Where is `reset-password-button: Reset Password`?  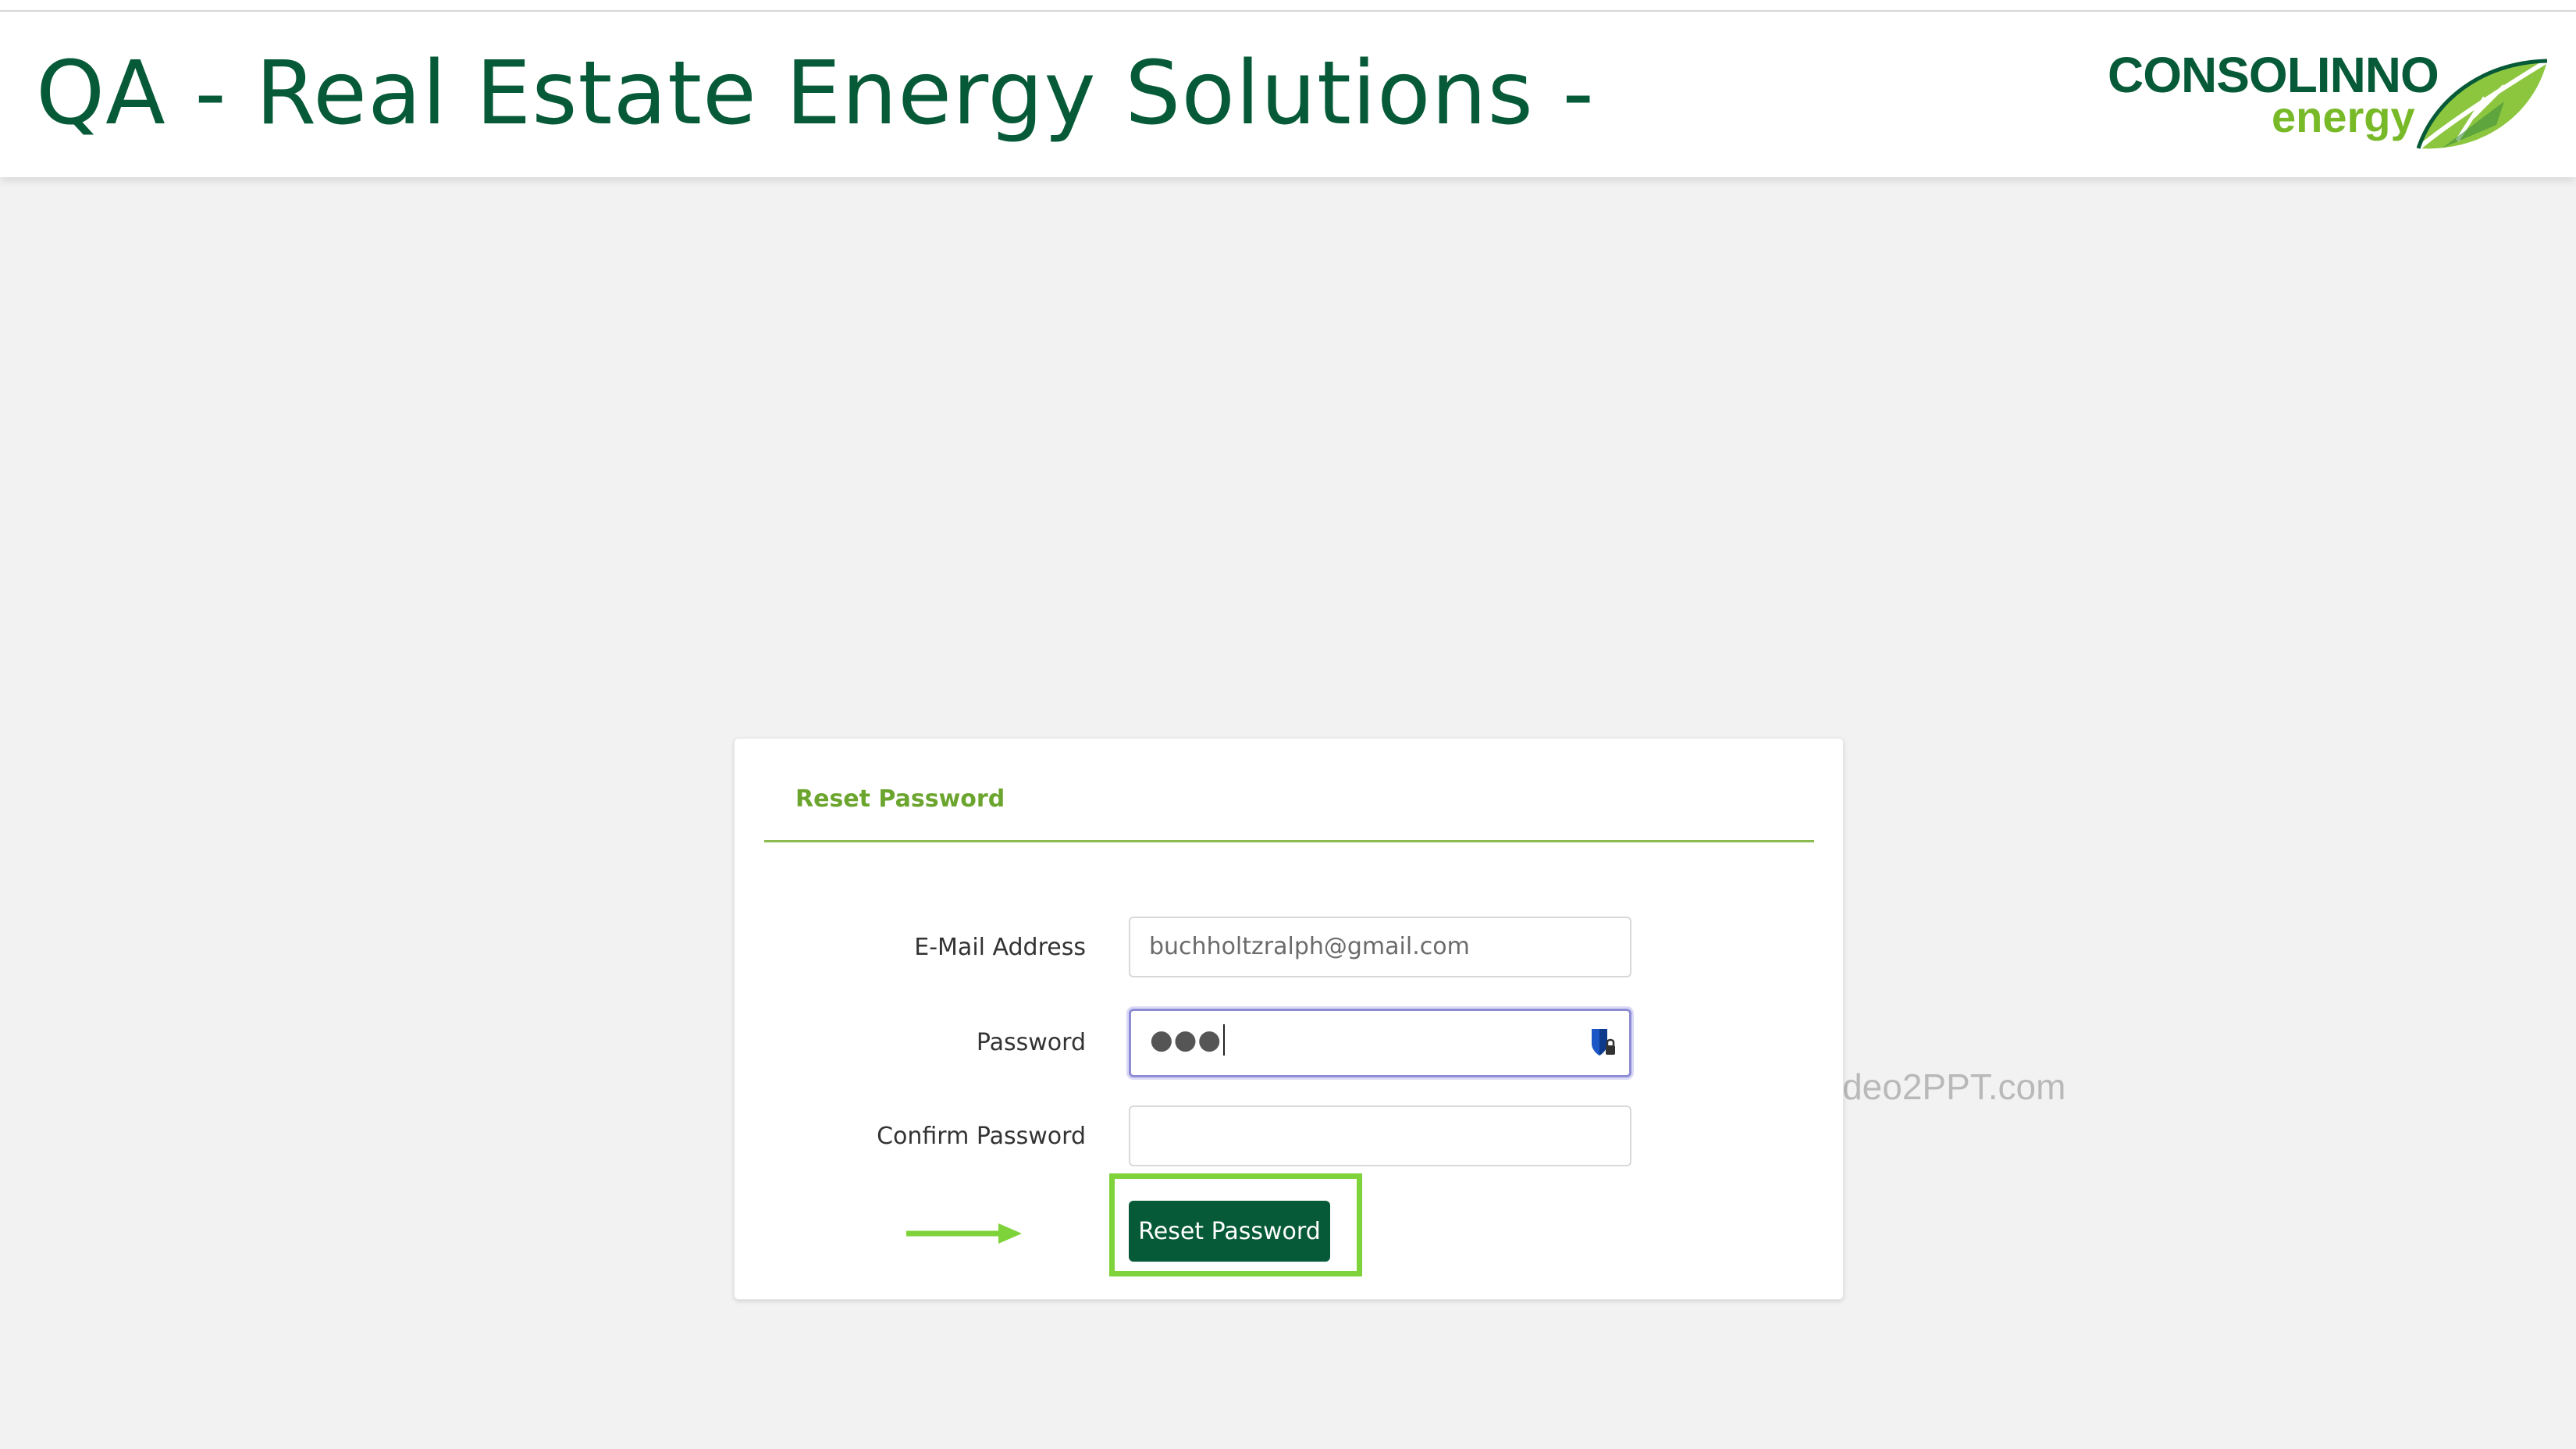 reset-password-button: Reset Password is located at coordinates (1229, 1231).